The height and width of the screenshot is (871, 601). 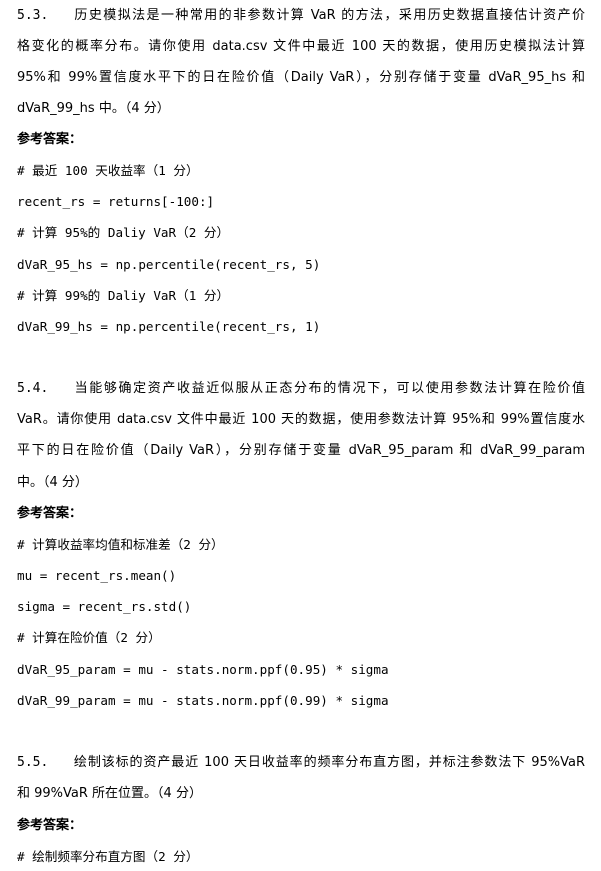 What do you see at coordinates (169, 326) in the screenshot?
I see `q53-code-6: dVaR_99_hs = np.percentile(recent_rs, 1)` at bounding box center [169, 326].